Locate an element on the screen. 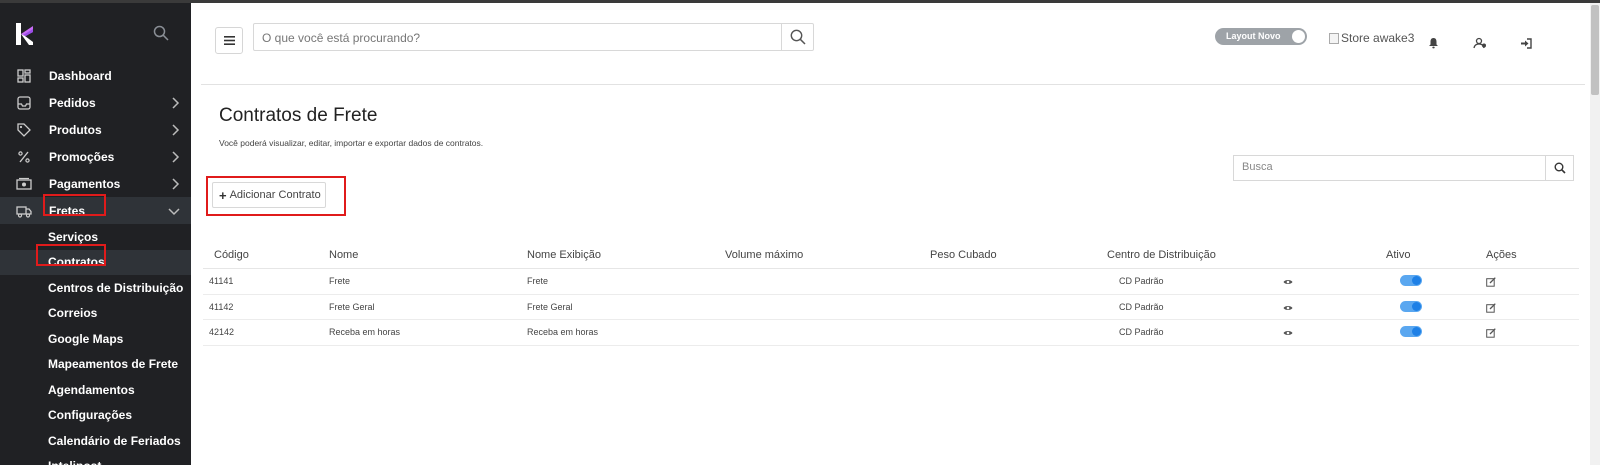  submenu-item-contratos: Contratos is located at coordinates (95, 262).